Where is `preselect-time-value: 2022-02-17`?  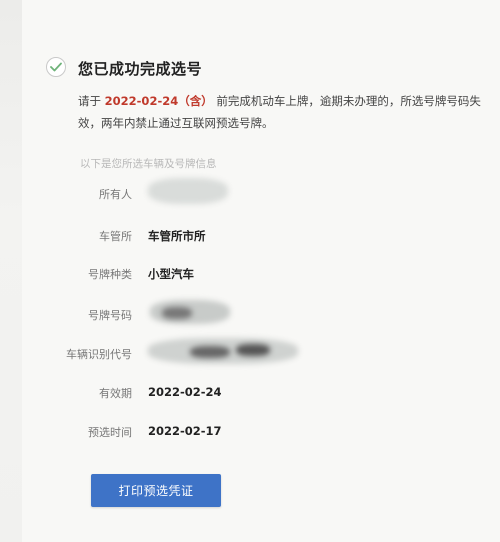
preselect-time-value: 2022-02-17 is located at coordinates (185, 431).